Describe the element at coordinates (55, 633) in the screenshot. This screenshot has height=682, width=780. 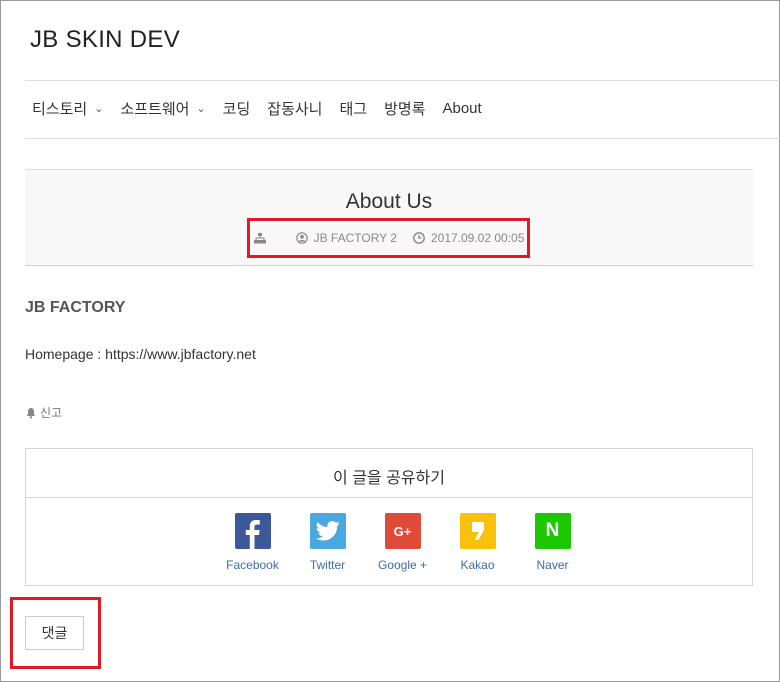
I see `highlight-box-comments` at that location.